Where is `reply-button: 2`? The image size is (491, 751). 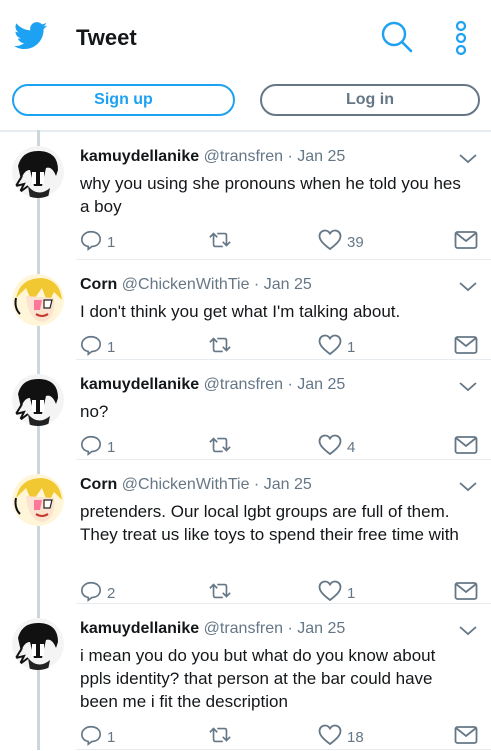 reply-button: 2 is located at coordinates (97, 593).